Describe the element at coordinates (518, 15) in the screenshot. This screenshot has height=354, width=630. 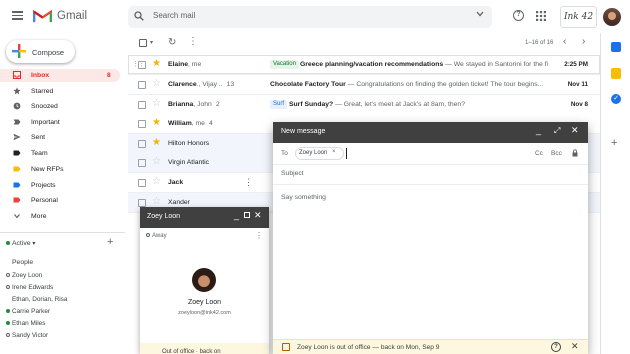
I see `help-icon: ?` at that location.